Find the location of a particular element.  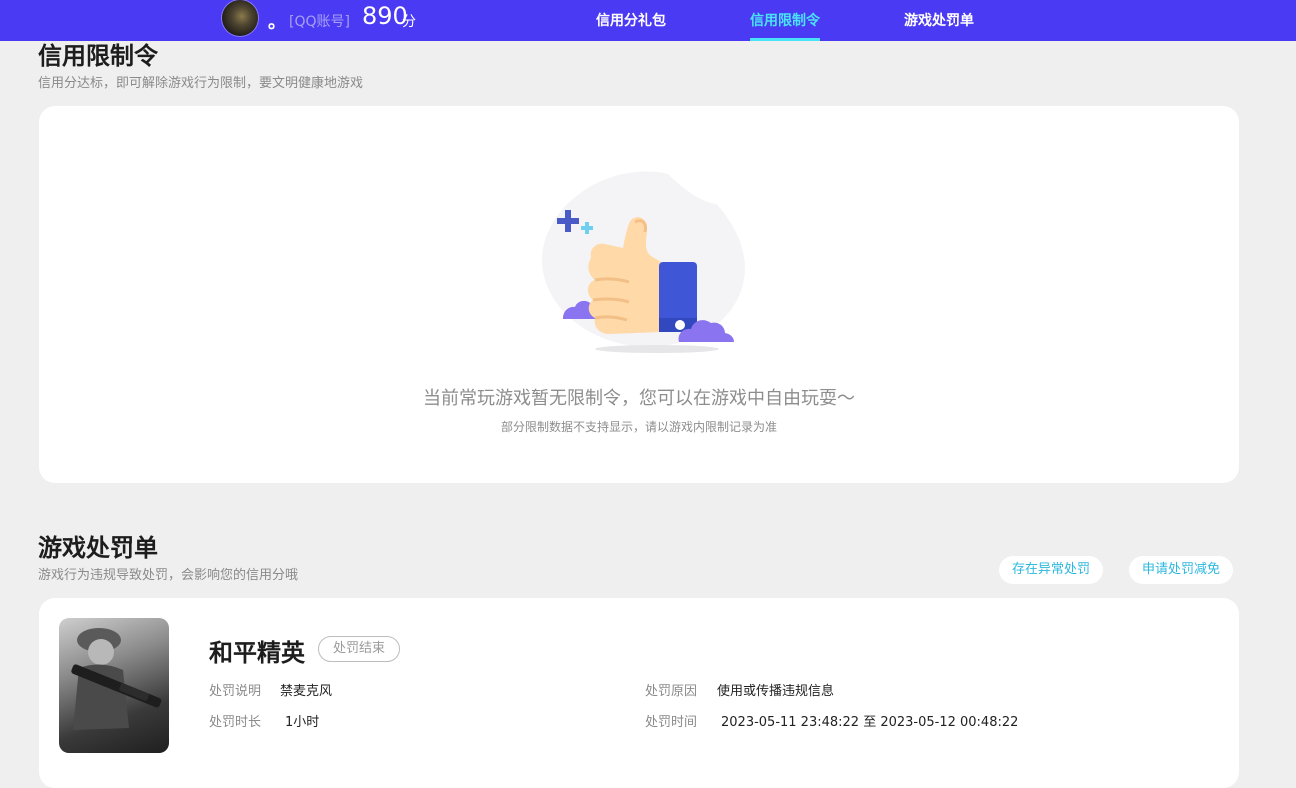

avatar is located at coordinates (240, 18).